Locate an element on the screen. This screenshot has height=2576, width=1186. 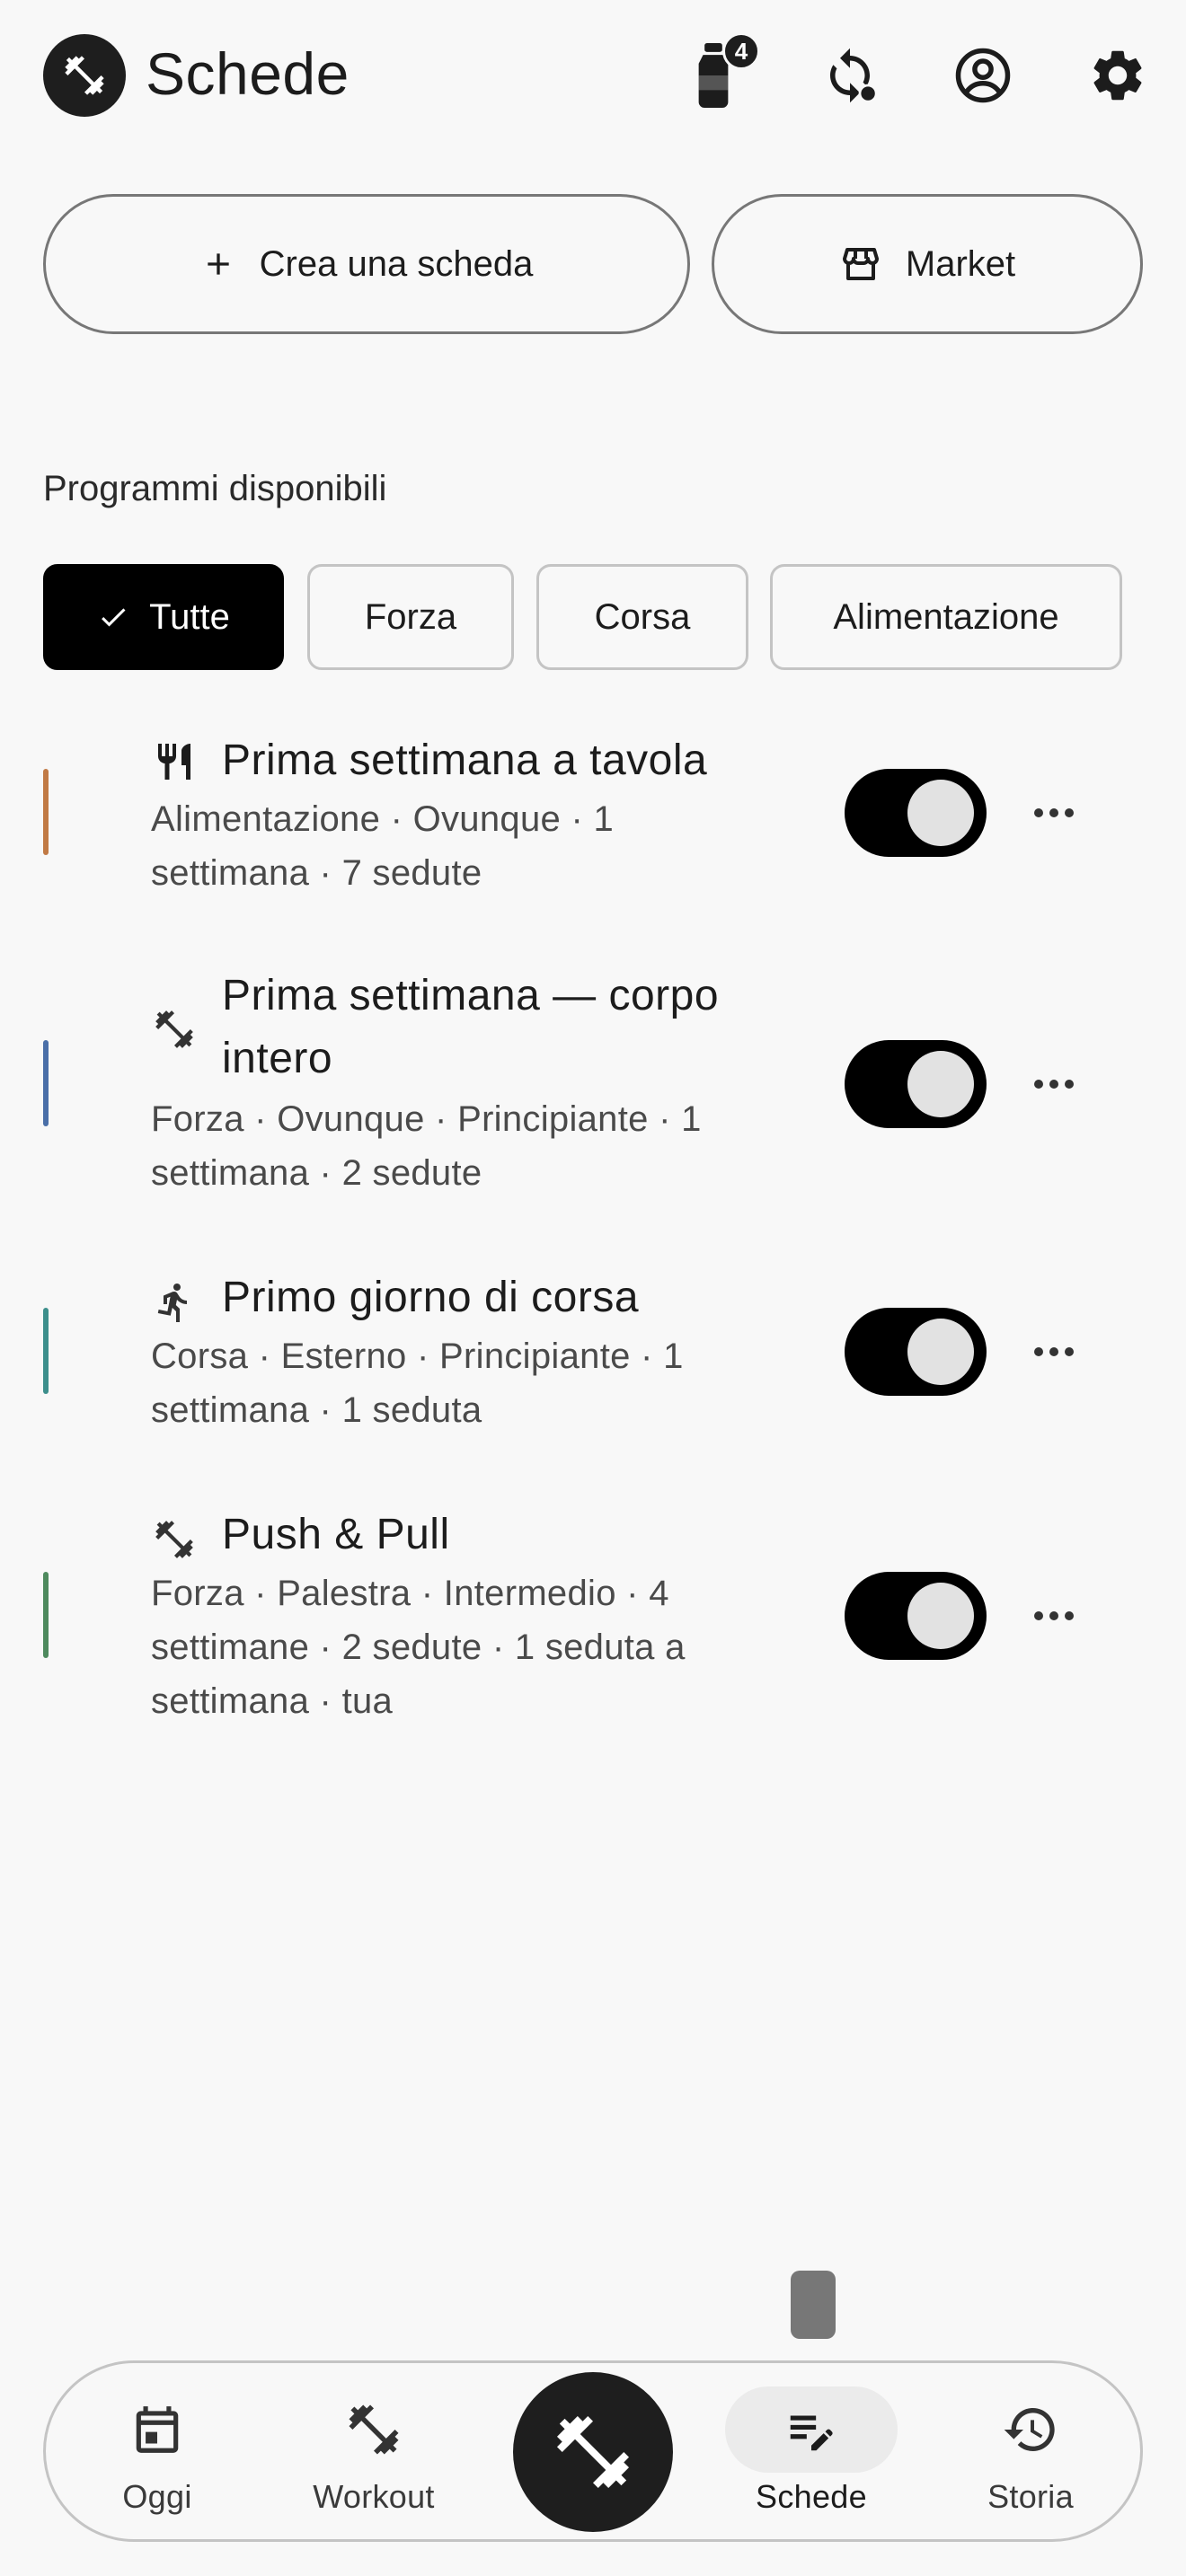
filter-chip-alimentazione: Alimentazione is located at coordinates (946, 617).